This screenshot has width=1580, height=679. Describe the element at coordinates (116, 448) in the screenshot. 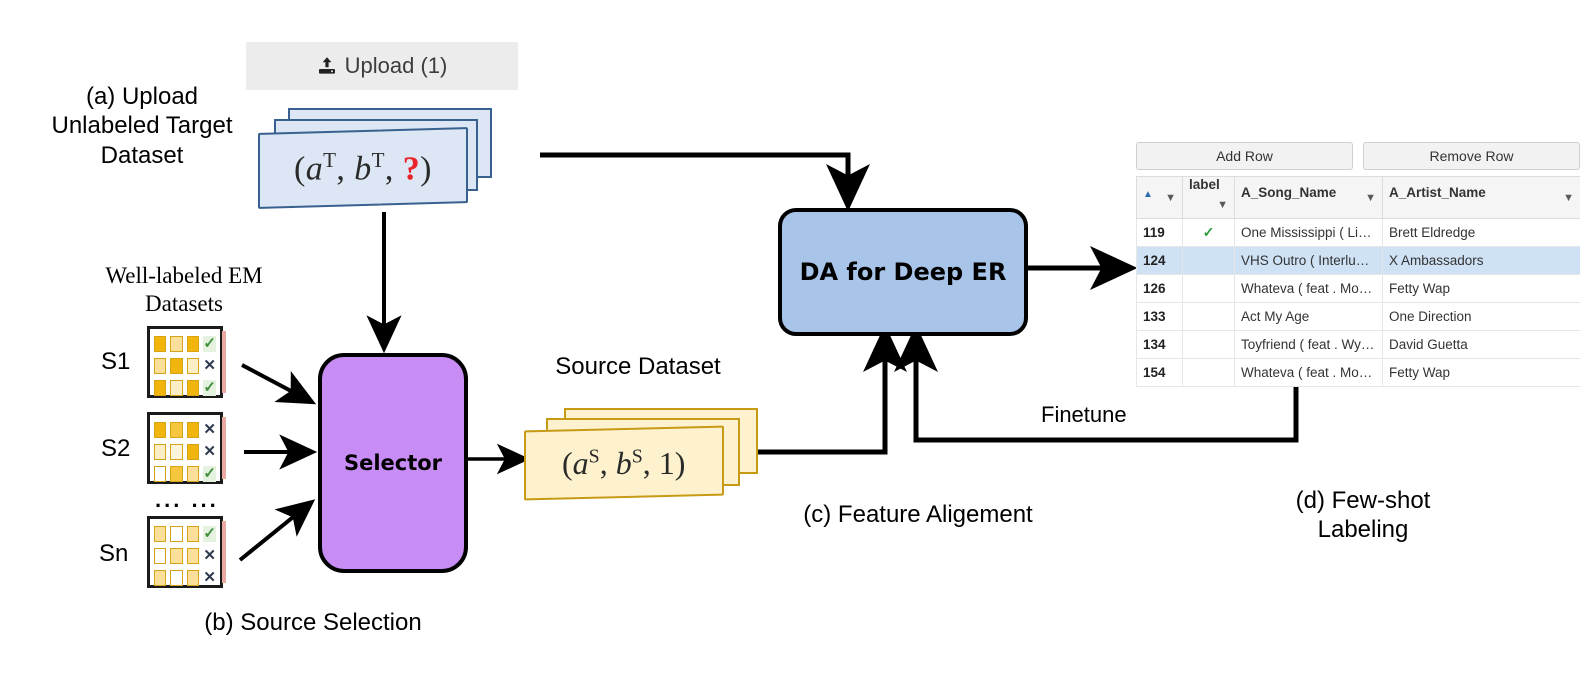

I see `dataset-label-s2: S2` at that location.